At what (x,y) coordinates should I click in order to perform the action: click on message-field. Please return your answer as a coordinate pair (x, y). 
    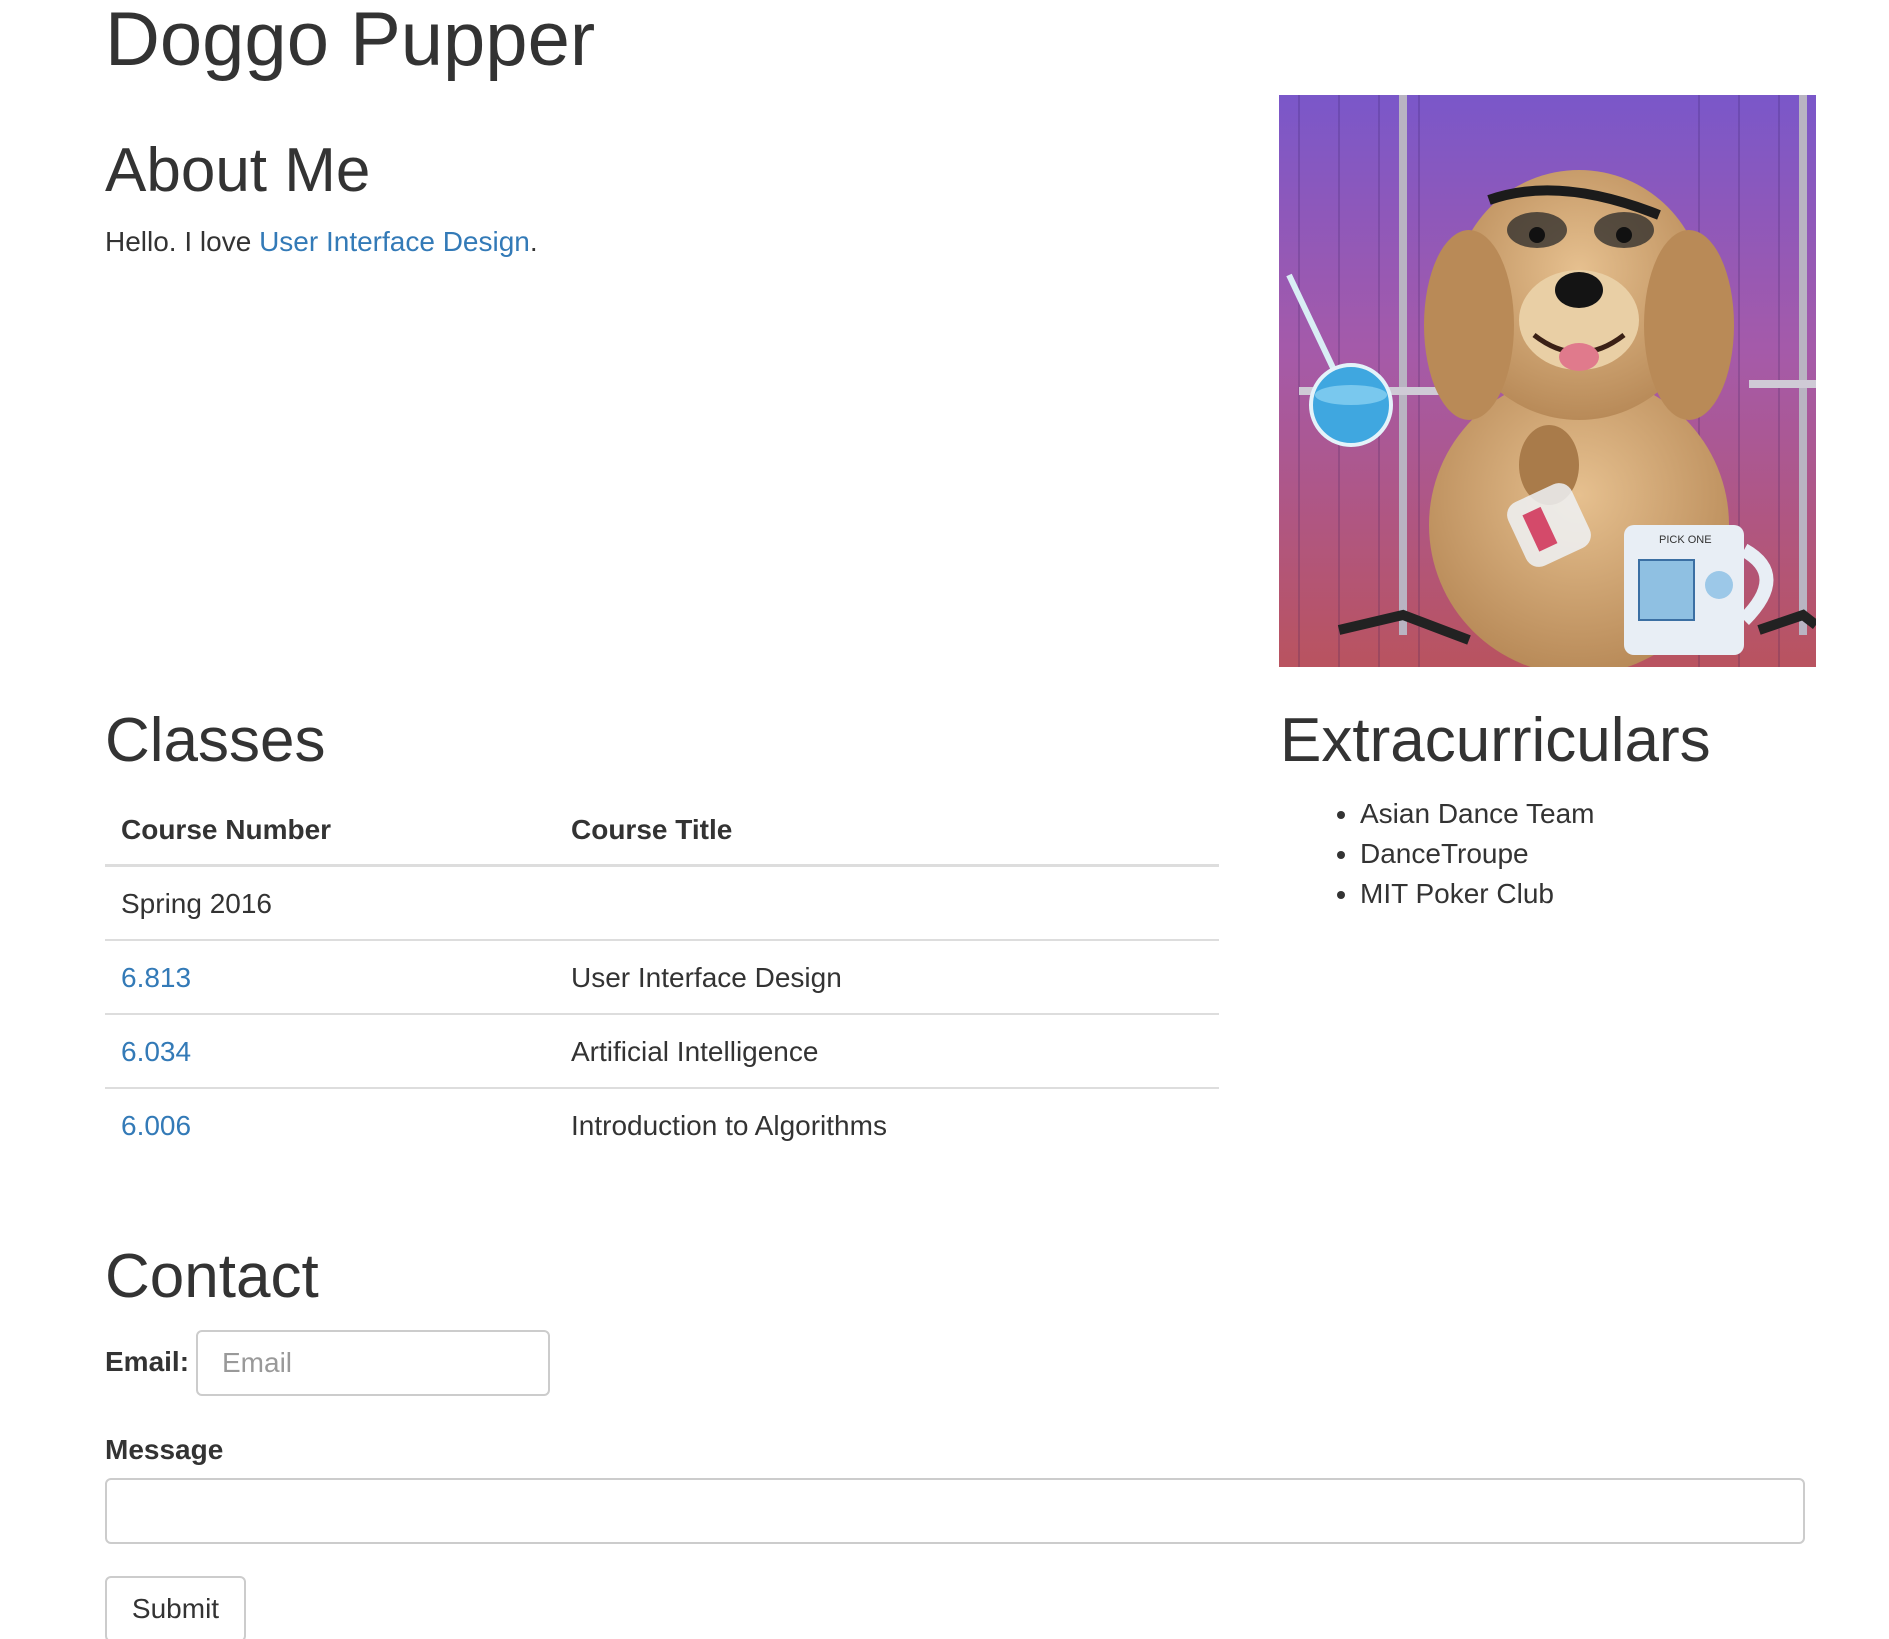
    Looking at the image, I should click on (955, 1511).